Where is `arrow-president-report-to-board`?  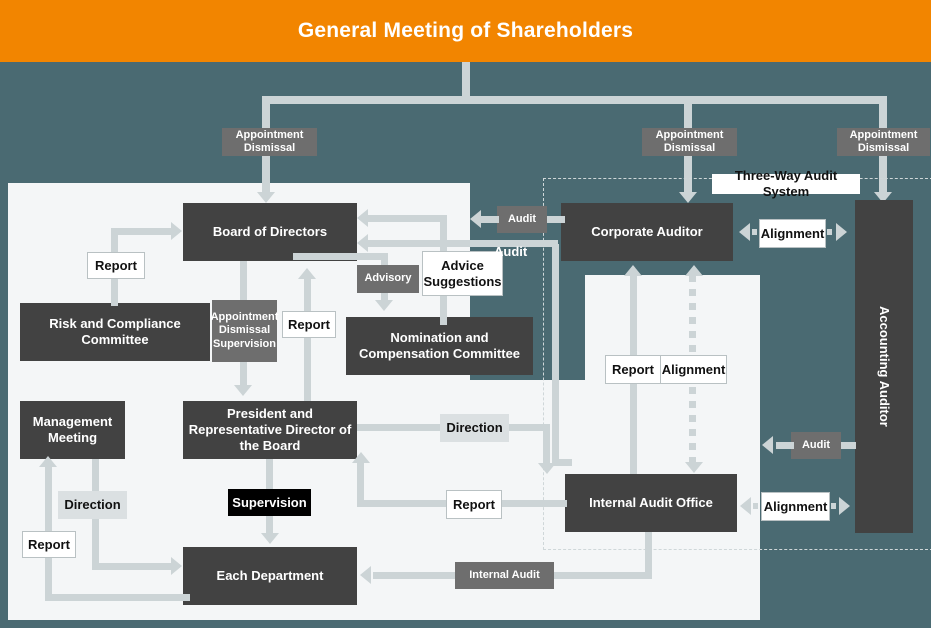
arrow-president-report-to-board is located at coordinates (307, 273).